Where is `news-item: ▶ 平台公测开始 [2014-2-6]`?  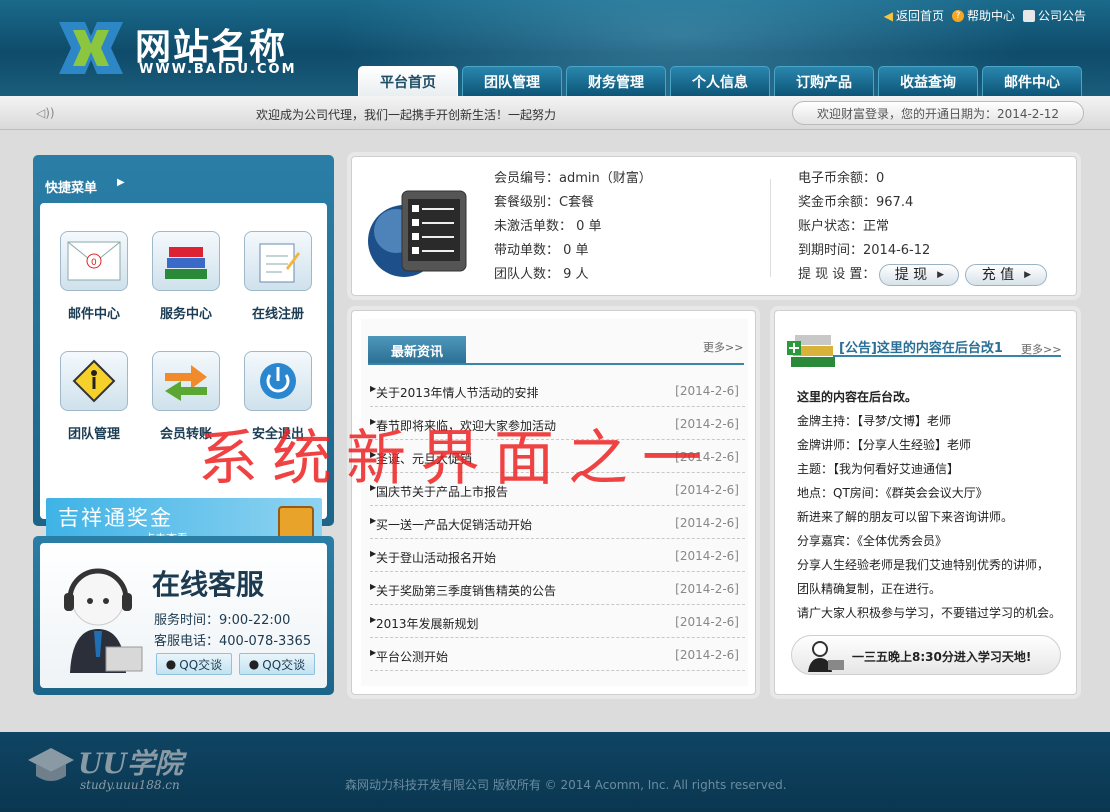
news-item: ▶ 平台公测开始 [2014-2-6] is located at coordinates (557, 655).